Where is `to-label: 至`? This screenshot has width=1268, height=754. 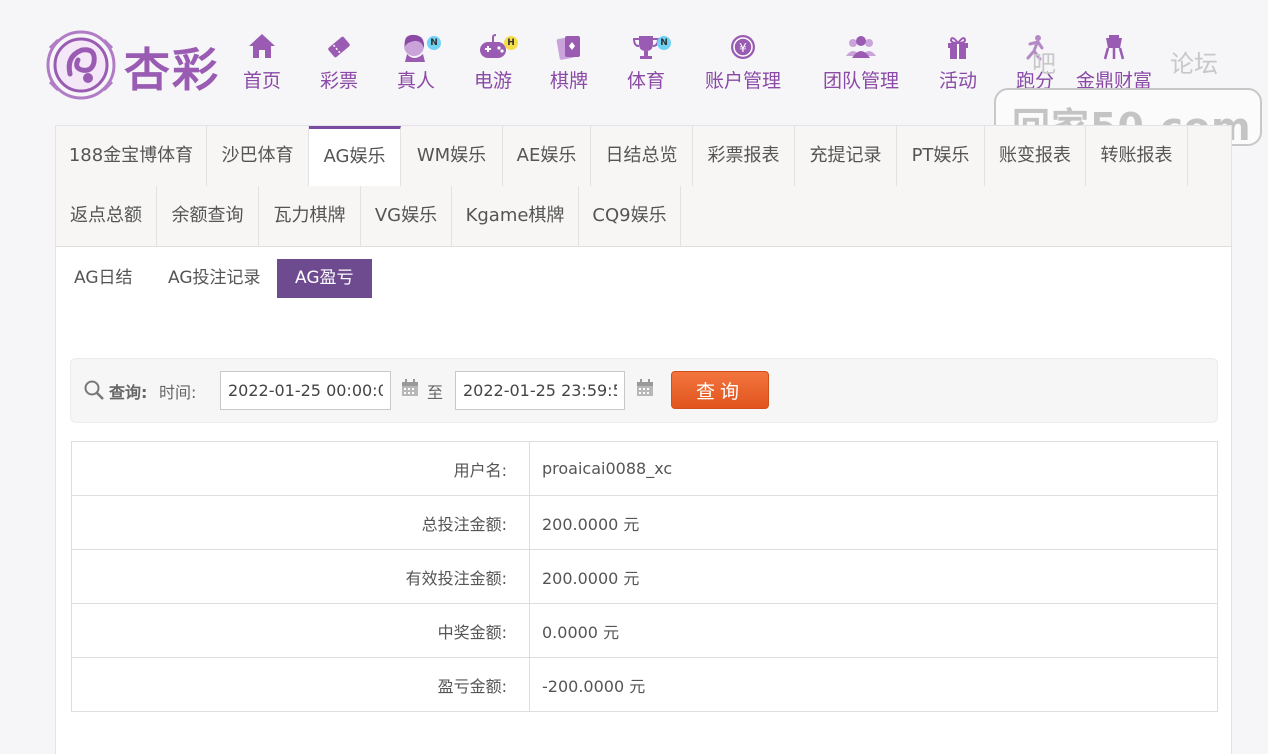 to-label: 至 is located at coordinates (435, 392).